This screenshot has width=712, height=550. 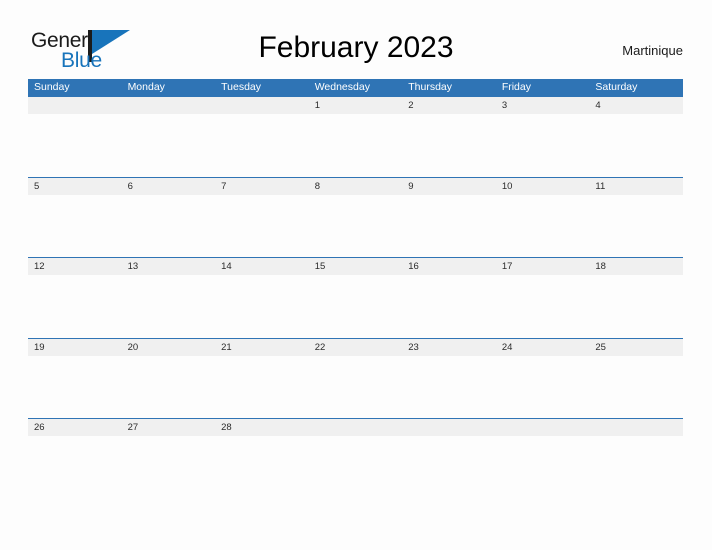 What do you see at coordinates (449, 186) in the screenshot?
I see `day-cell: 9` at bounding box center [449, 186].